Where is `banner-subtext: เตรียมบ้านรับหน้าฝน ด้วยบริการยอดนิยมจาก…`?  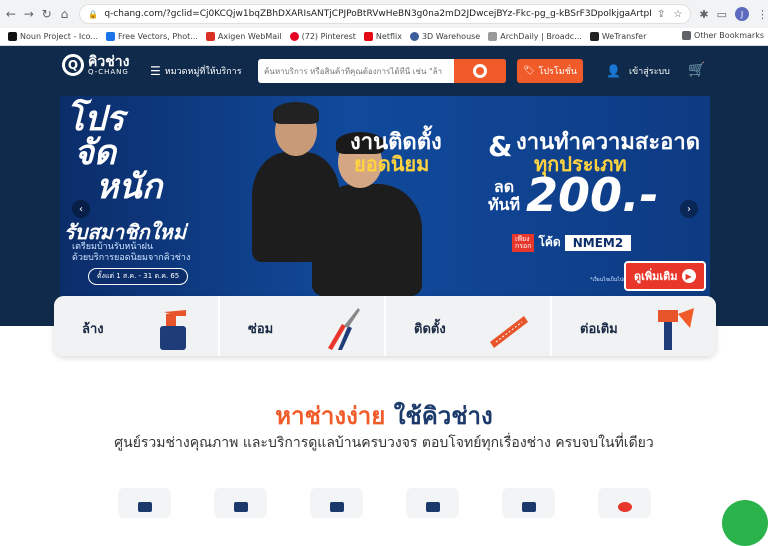 banner-subtext: เตรียมบ้านรับหน้าฝน ด้วยบริการยอดนิยมจาก… is located at coordinates (131, 252).